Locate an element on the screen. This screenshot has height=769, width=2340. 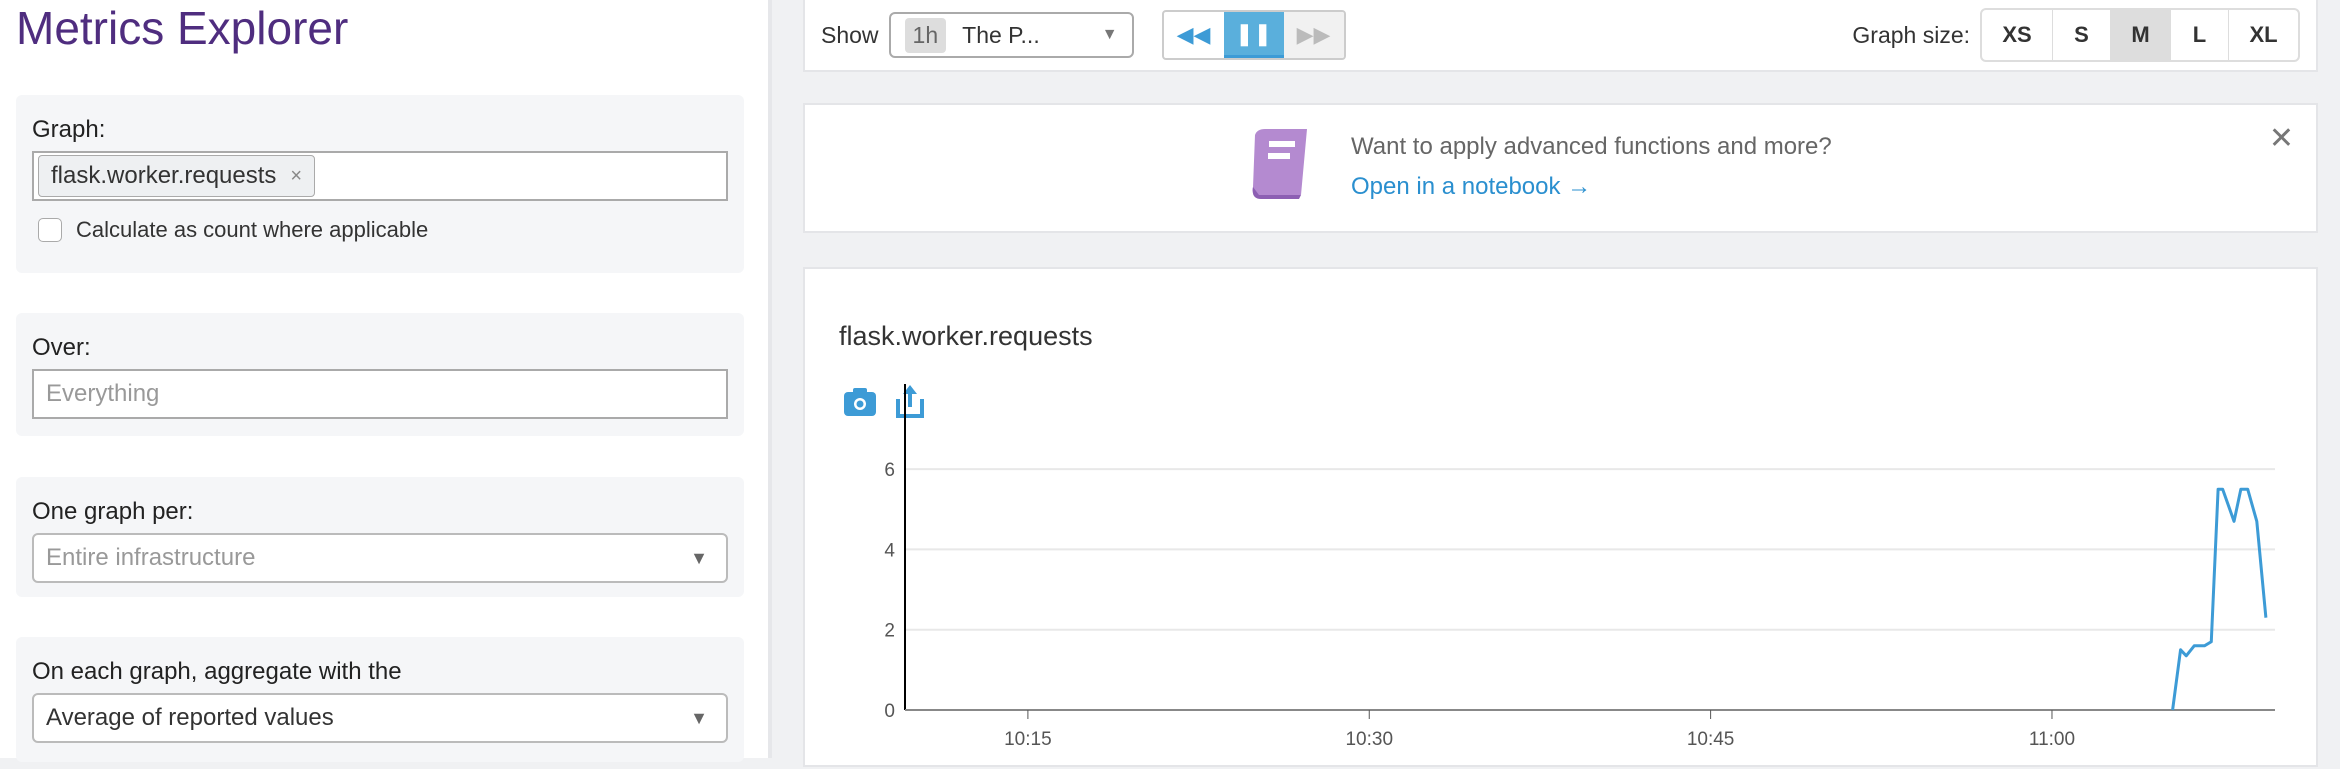
graph-size-xs-button: XS is located at coordinates (2017, 35).